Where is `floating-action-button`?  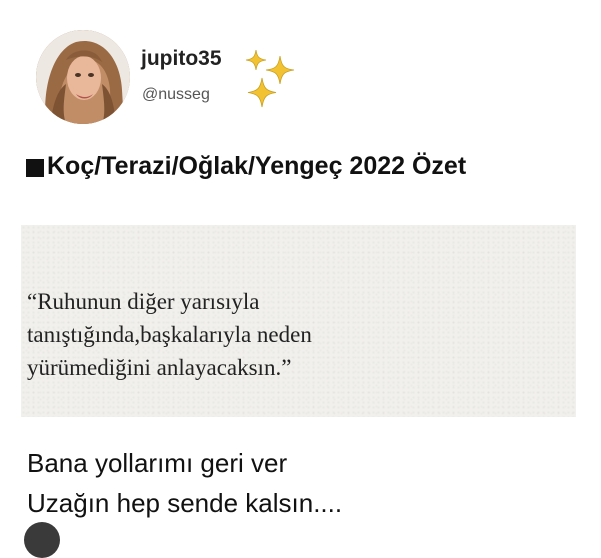 floating-action-button is located at coordinates (42, 540).